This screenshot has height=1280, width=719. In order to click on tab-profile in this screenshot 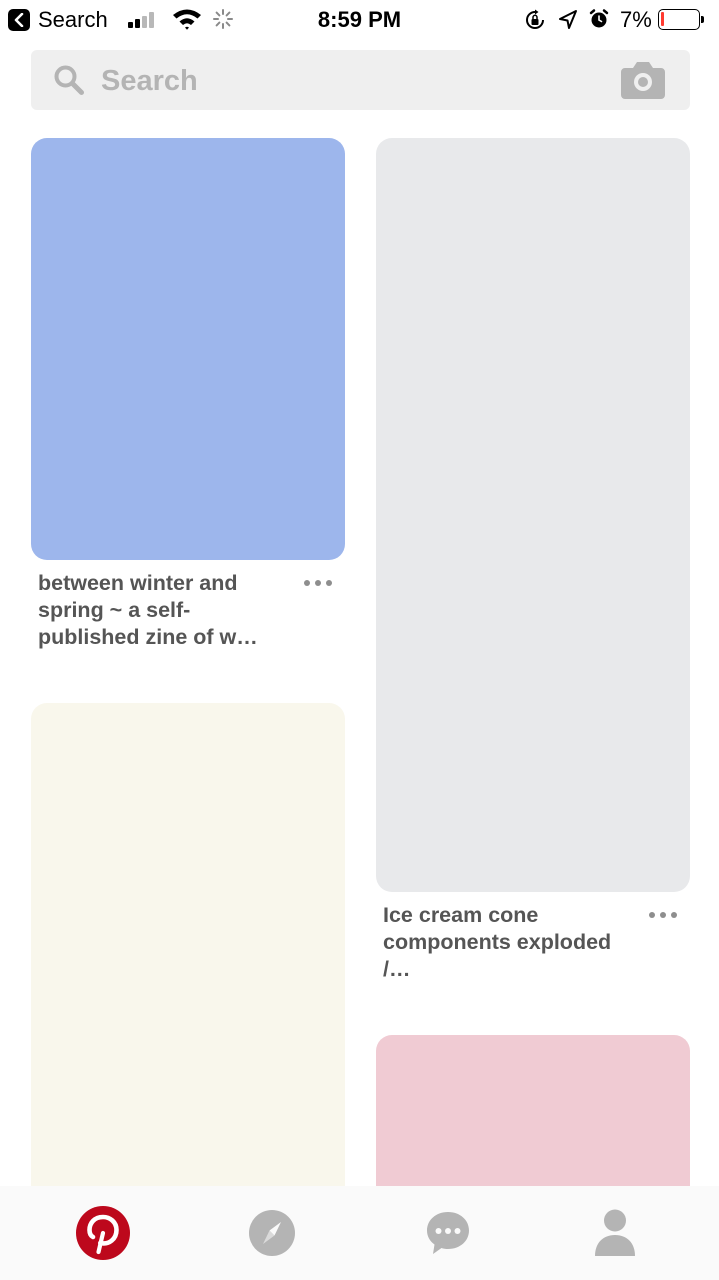, I will do `click(615, 1233)`.